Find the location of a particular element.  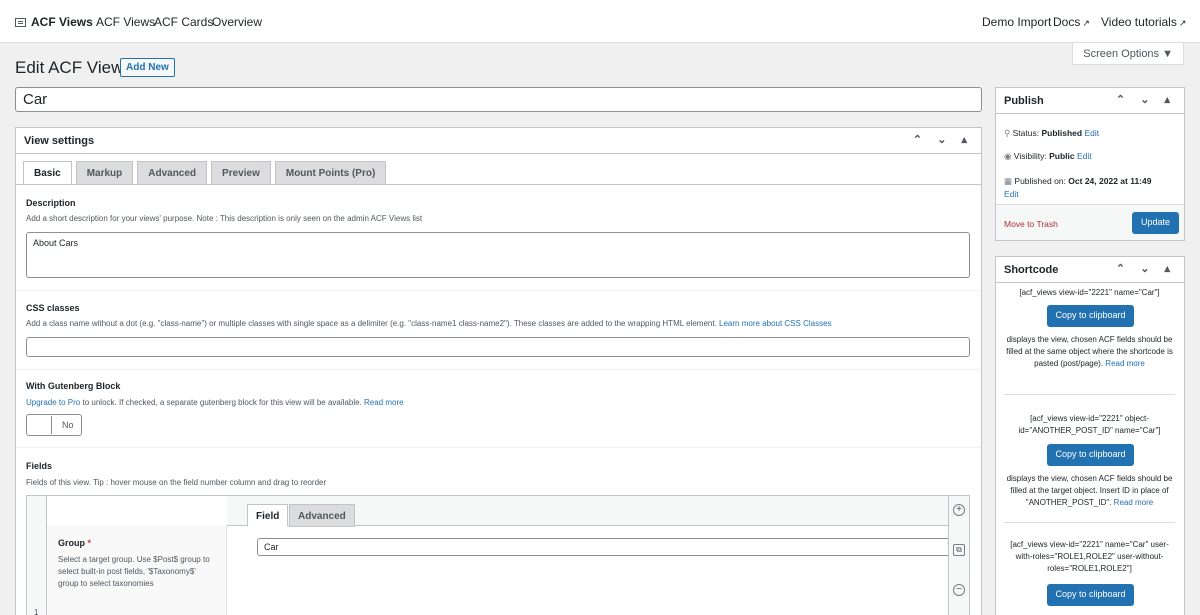

toggle-knob is located at coordinates (40, 425).